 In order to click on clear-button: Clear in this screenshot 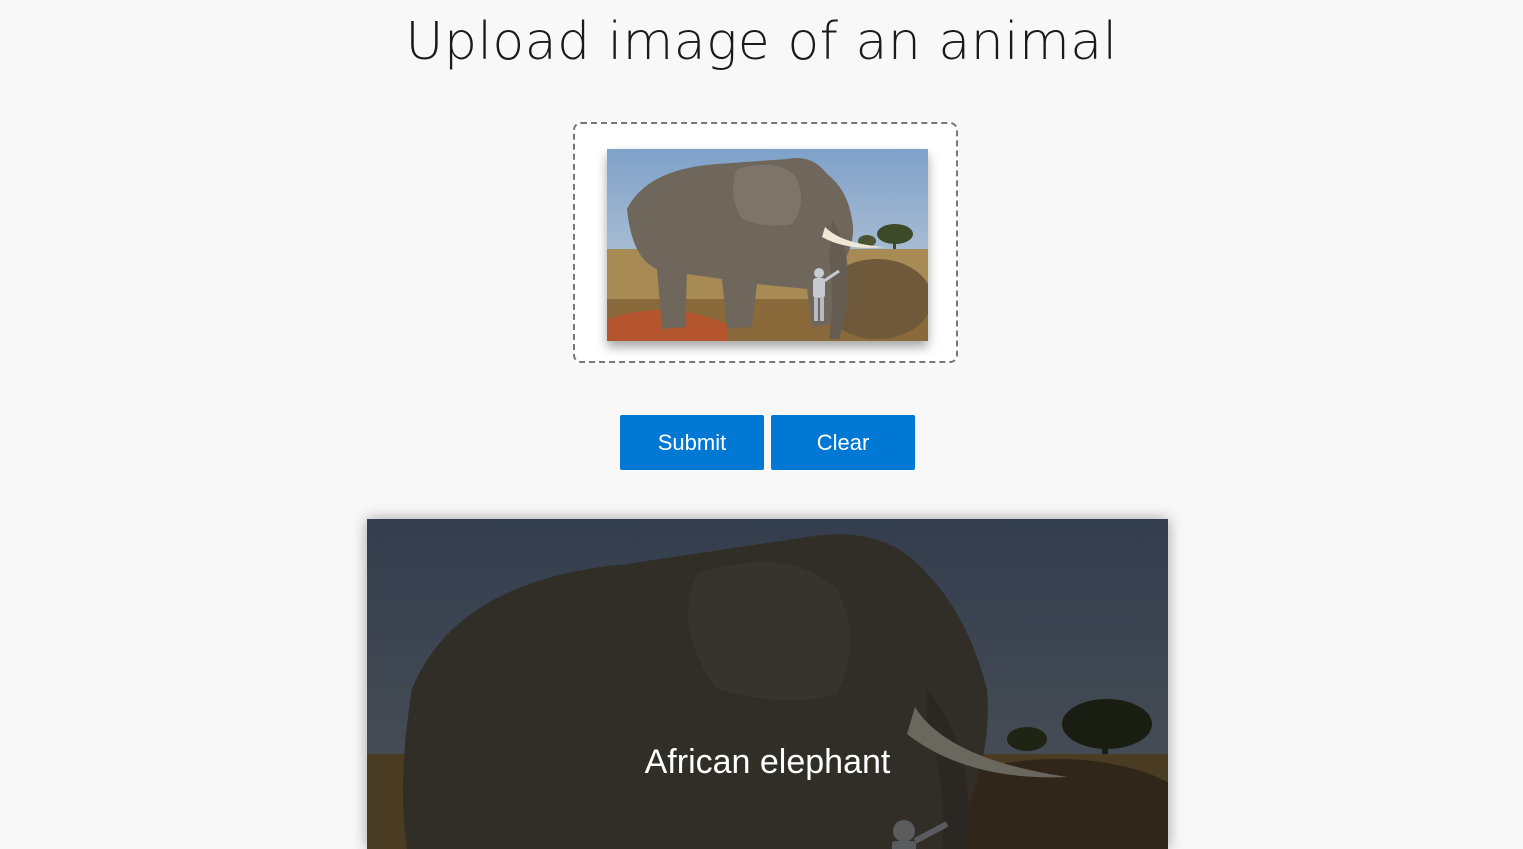, I will do `click(843, 442)`.